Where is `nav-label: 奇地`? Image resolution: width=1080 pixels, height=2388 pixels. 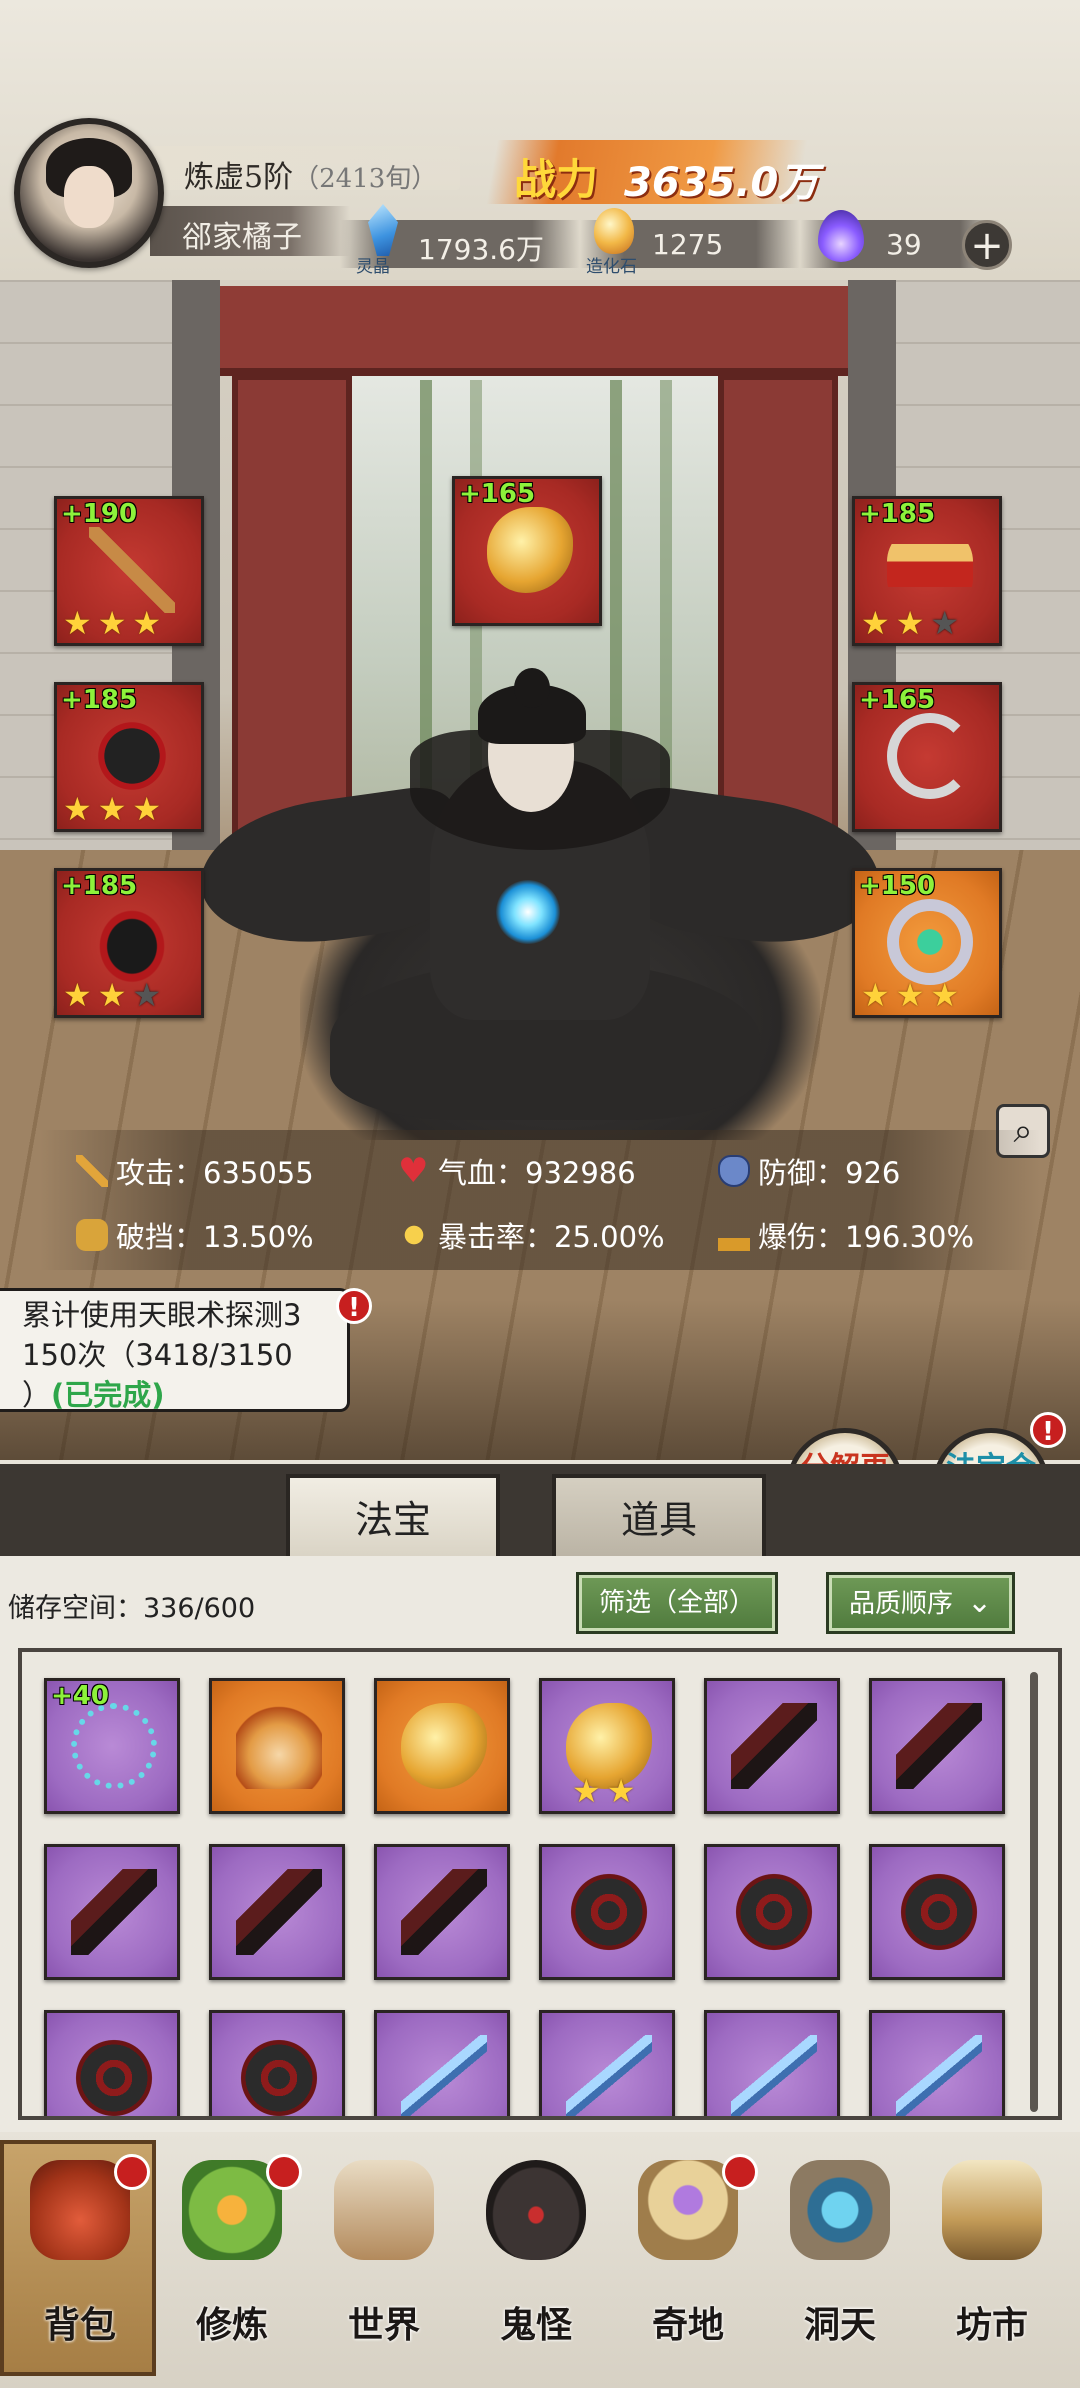
nav-label: 奇地 is located at coordinates (687, 2325).